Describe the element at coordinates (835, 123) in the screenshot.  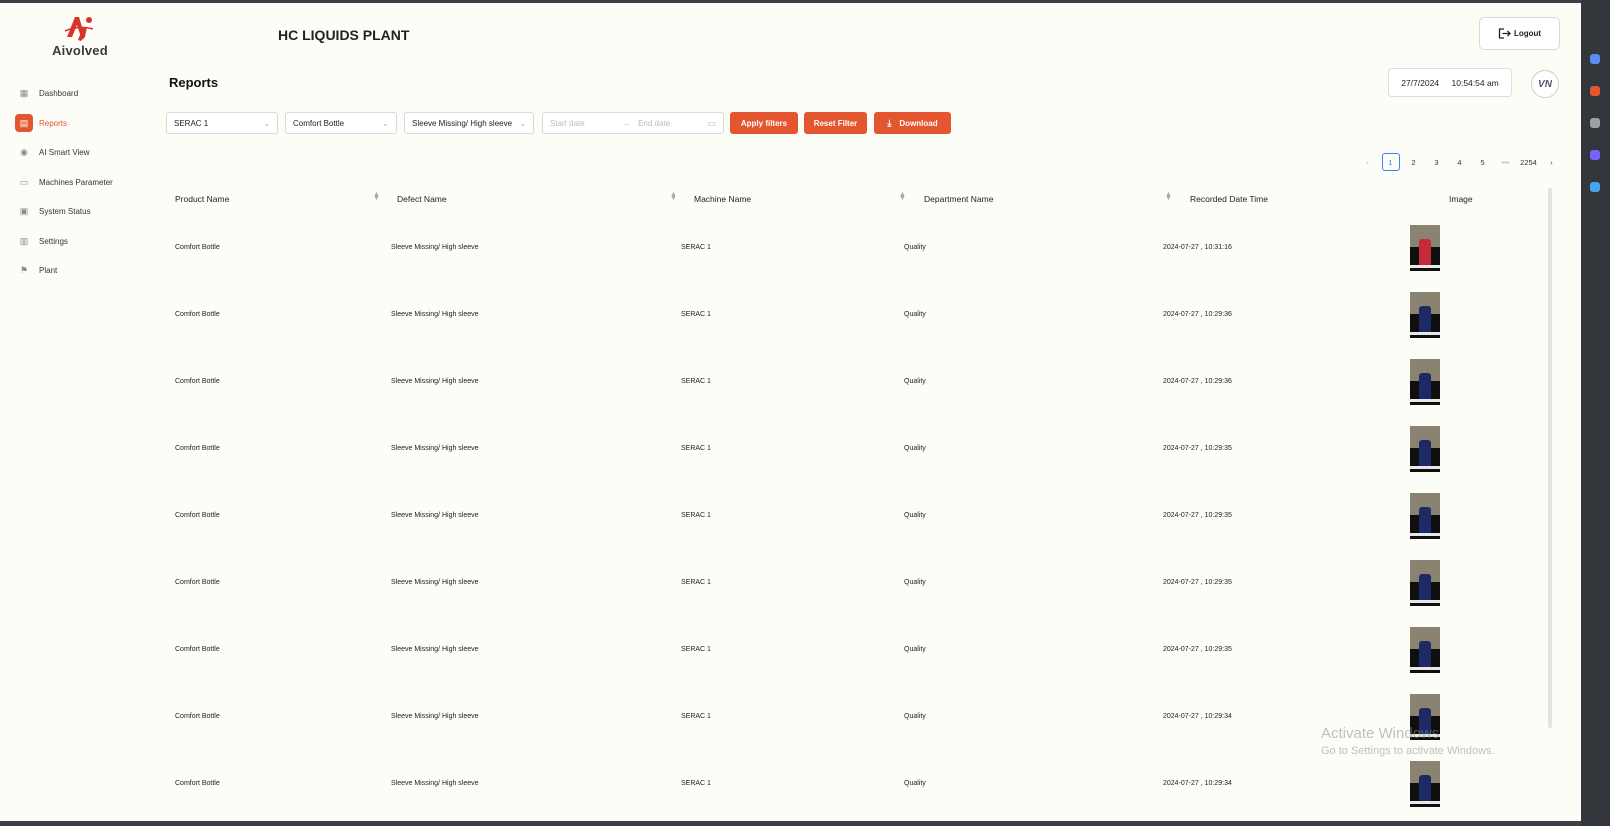
I see `reset-filter-button: Reset Filter` at that location.